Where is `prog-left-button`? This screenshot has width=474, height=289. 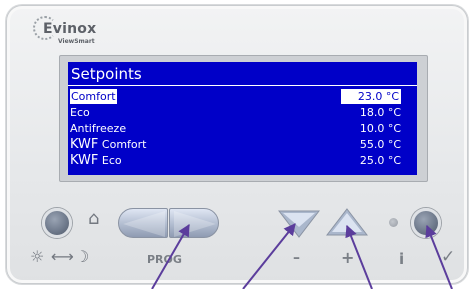
prog-left-button is located at coordinates (143, 223).